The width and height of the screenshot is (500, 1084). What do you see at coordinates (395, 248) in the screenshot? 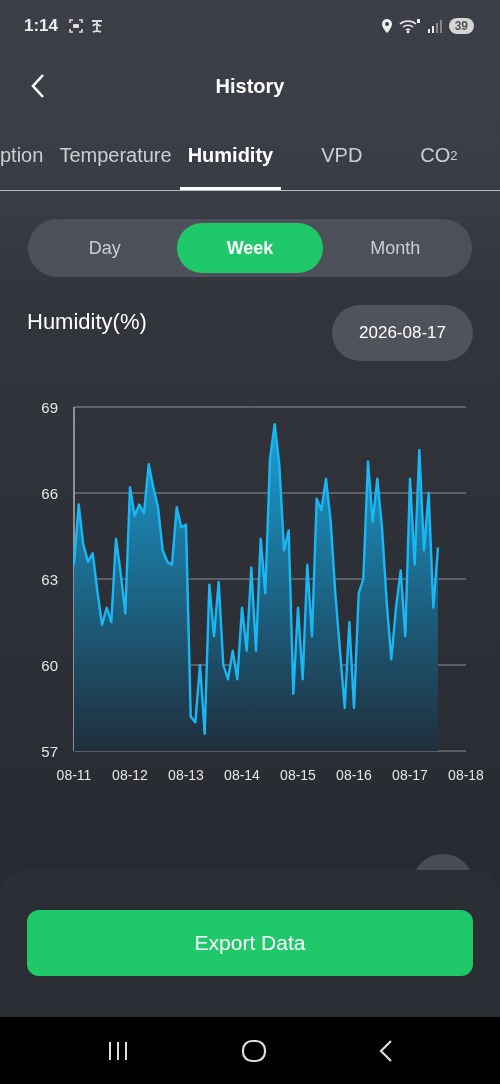
I see `period-tab: Month` at bounding box center [395, 248].